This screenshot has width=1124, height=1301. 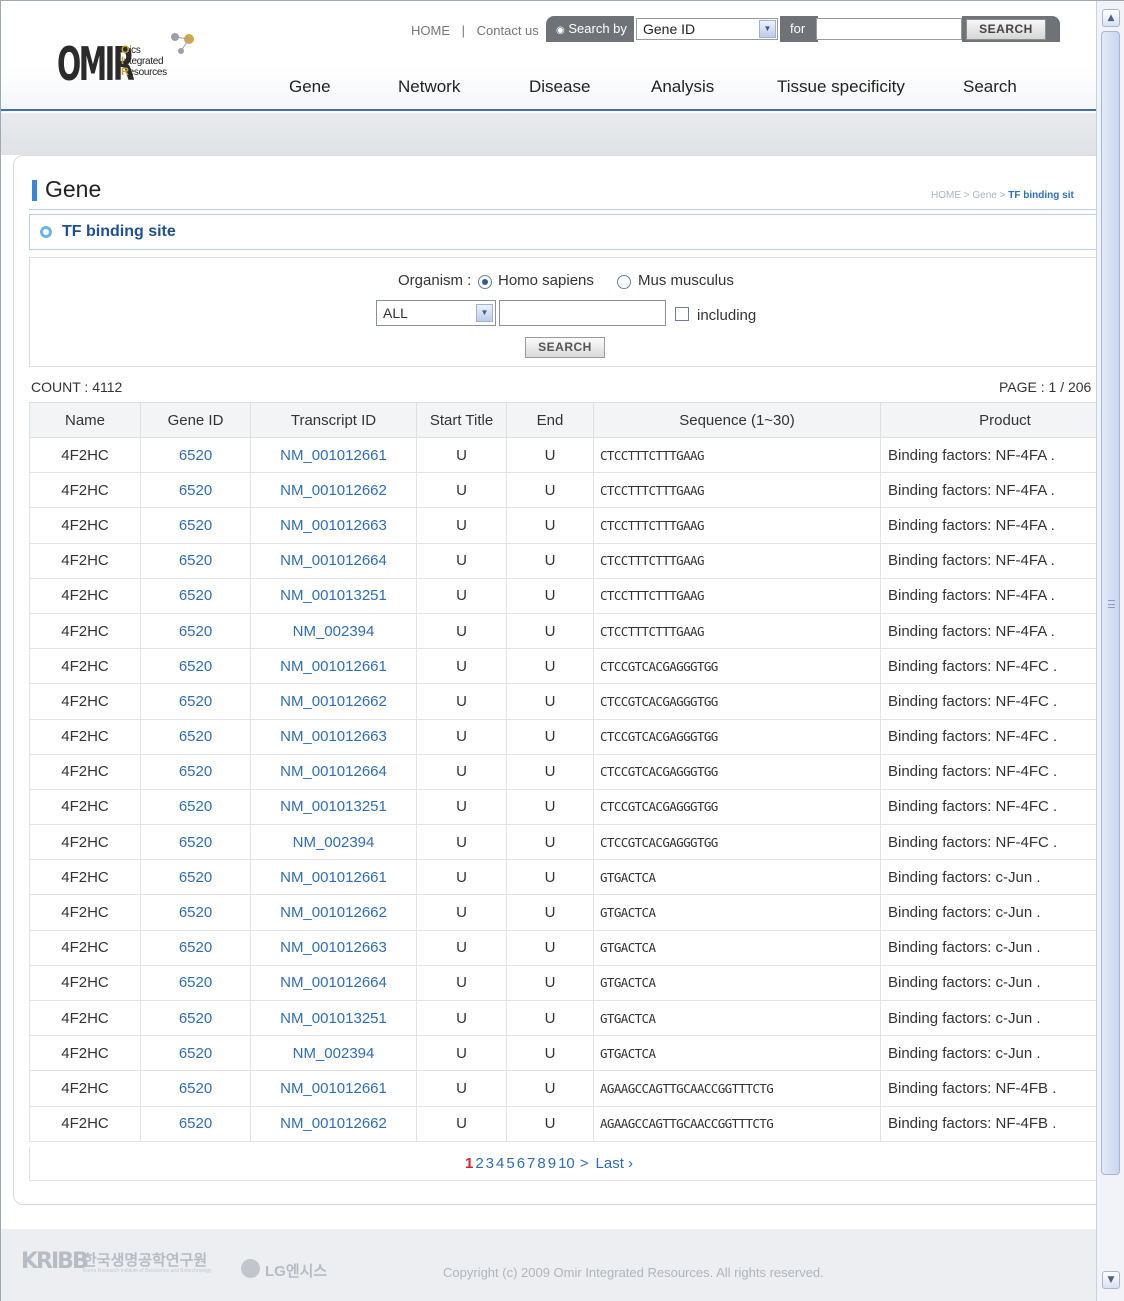 What do you see at coordinates (565, 347) in the screenshot?
I see `filter-search-button: SEARCH` at bounding box center [565, 347].